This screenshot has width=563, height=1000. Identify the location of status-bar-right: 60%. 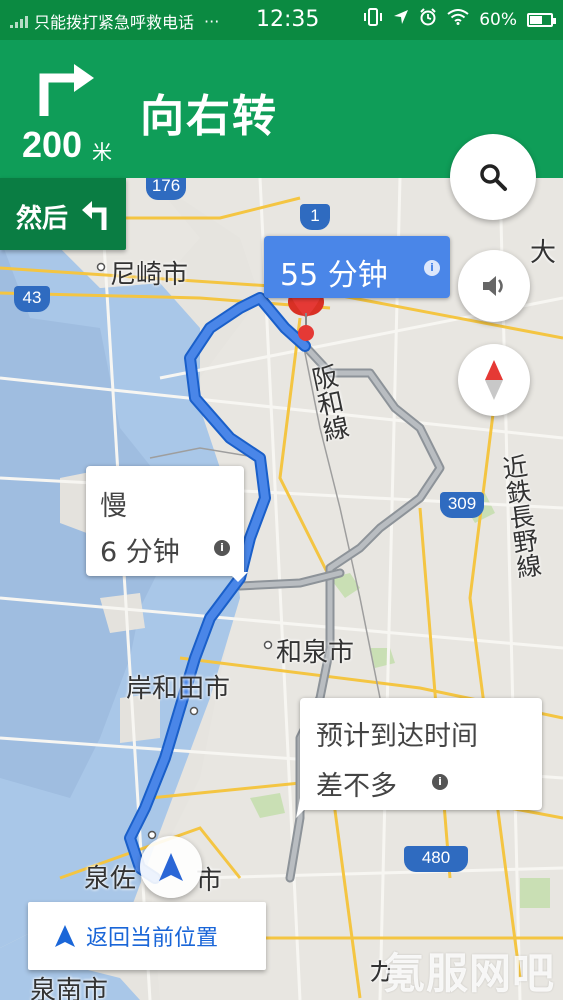
(459, 19).